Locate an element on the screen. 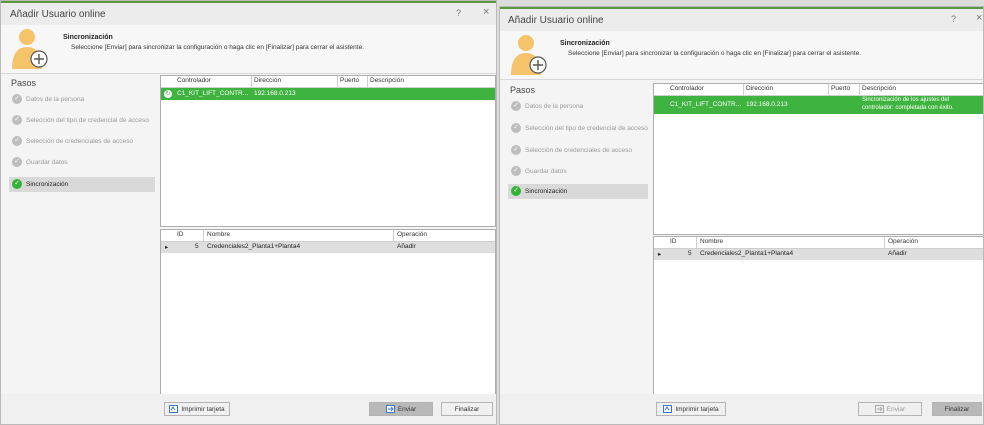 The image size is (984, 425). send-button-disabled: Enviar is located at coordinates (890, 409).